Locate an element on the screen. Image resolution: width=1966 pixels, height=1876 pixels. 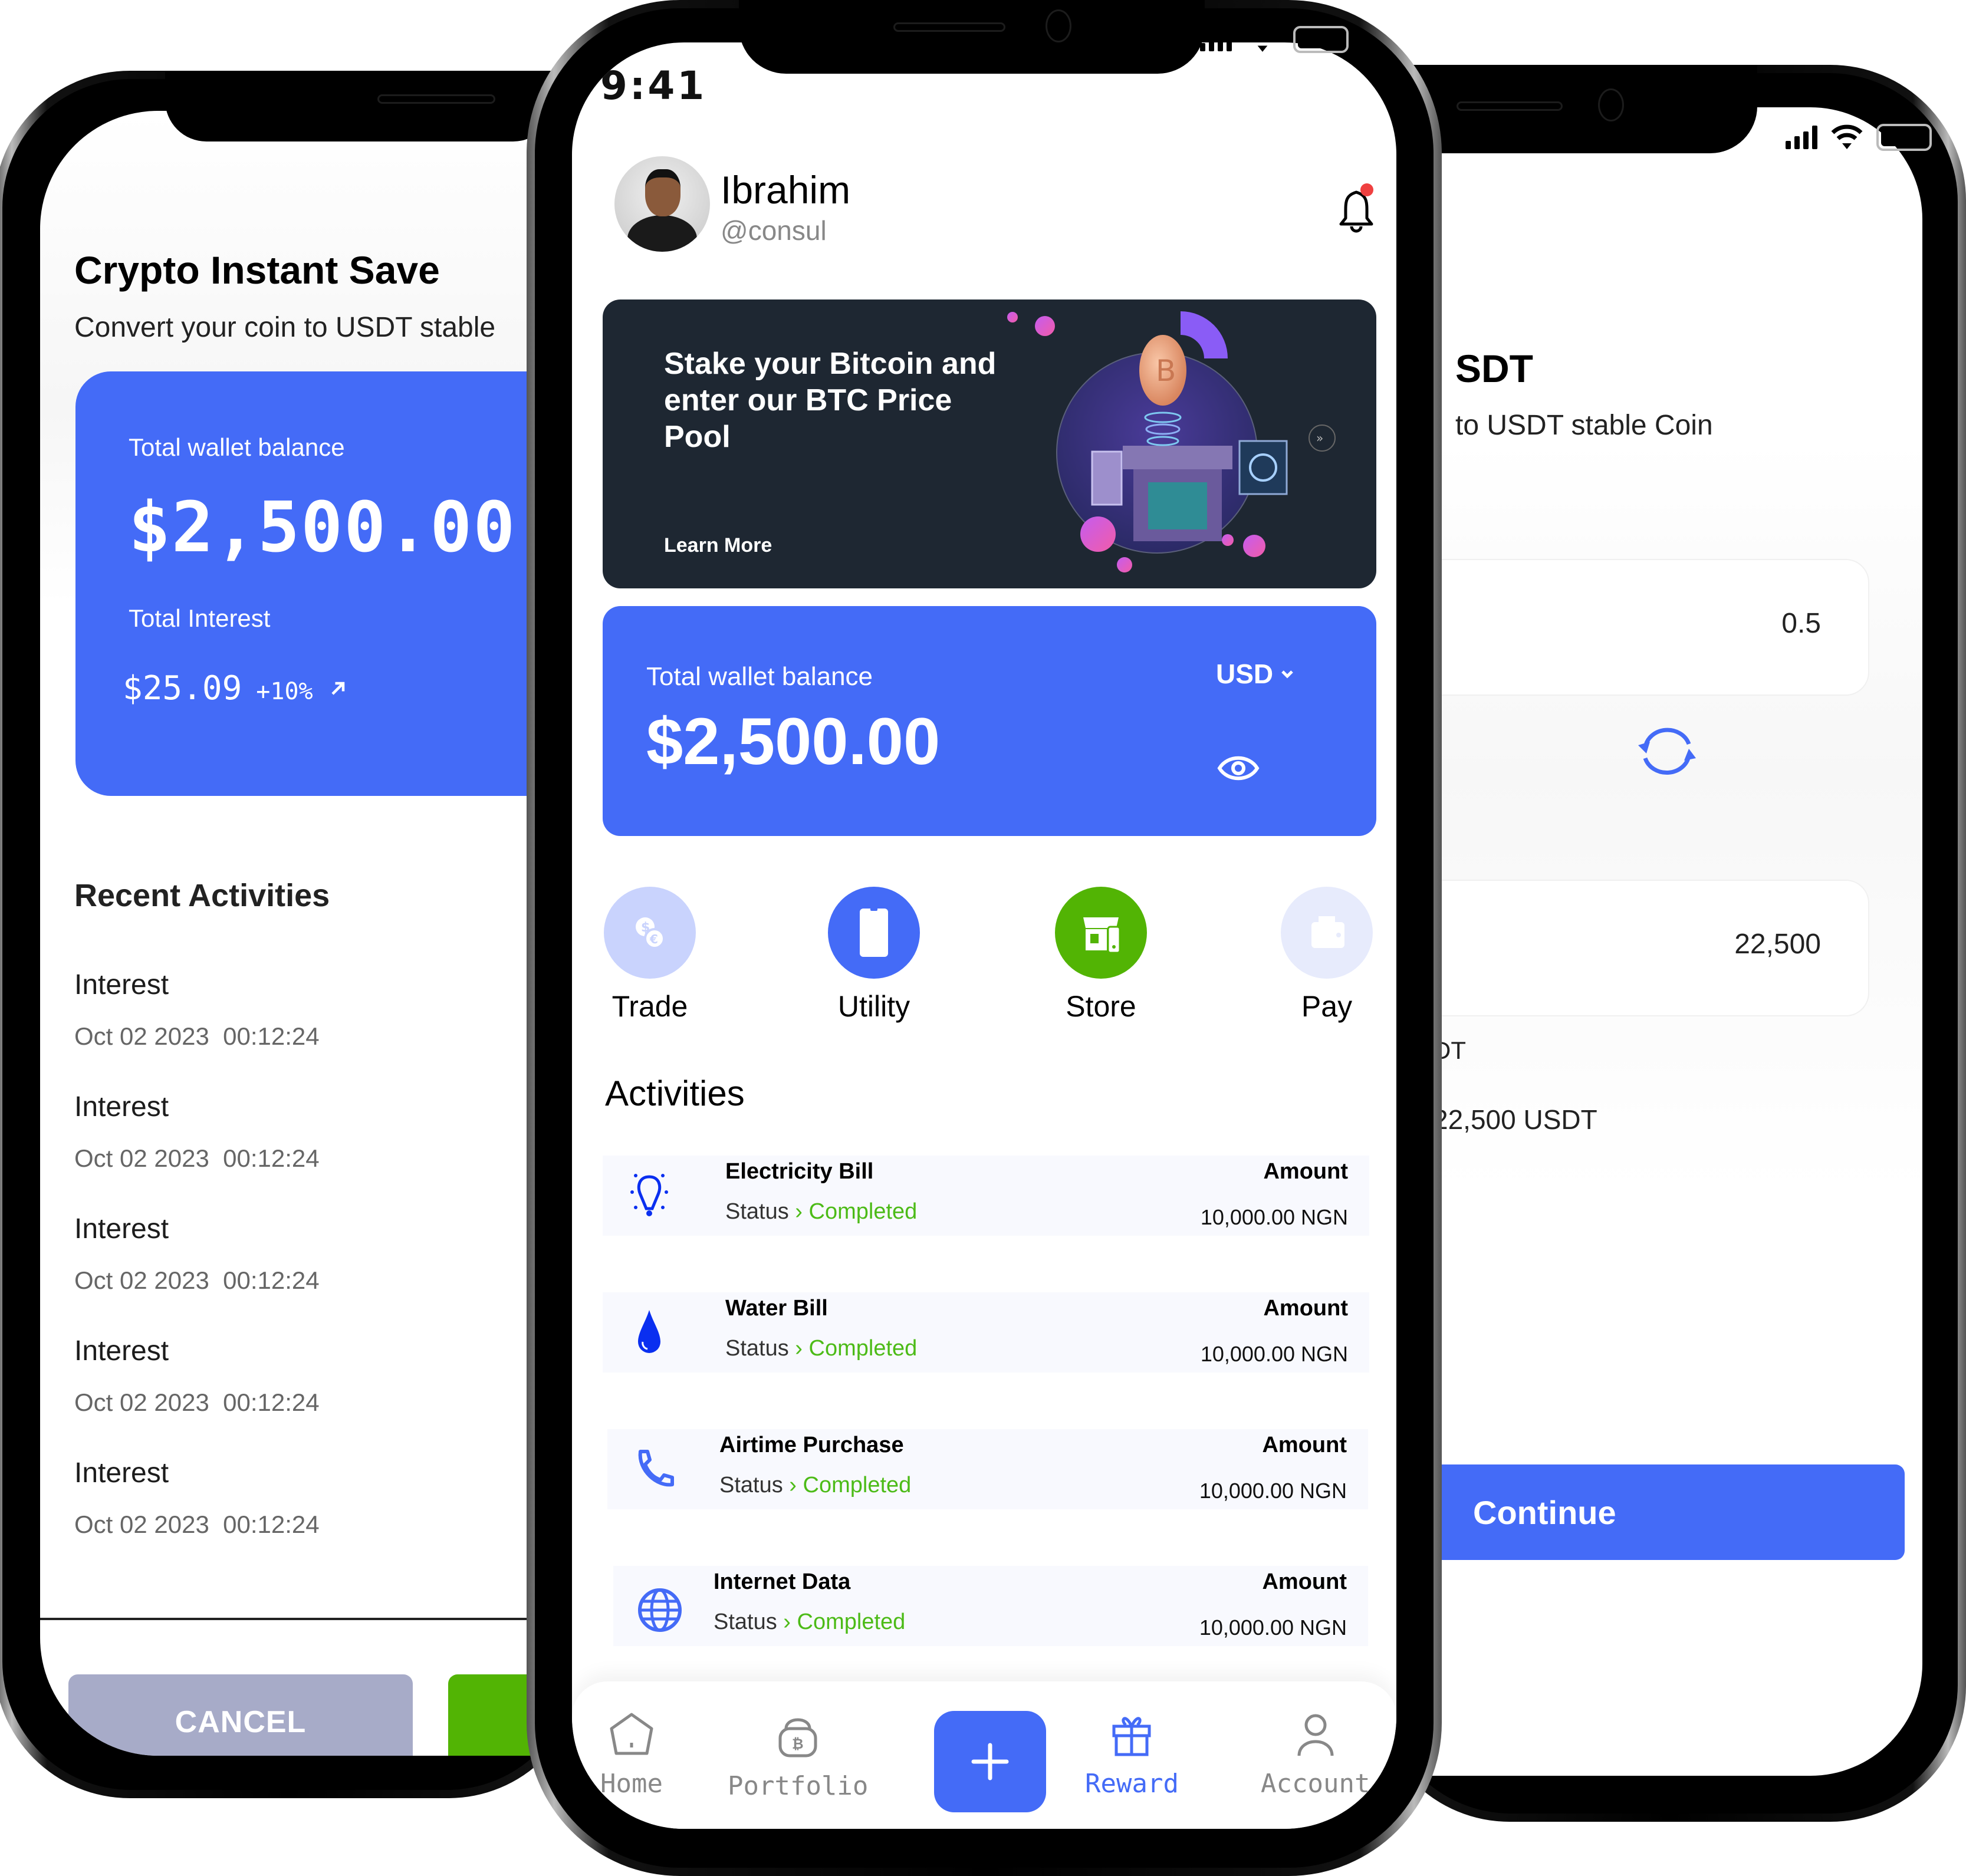
quick-action-utility: Utility is located at coordinates (874, 955).